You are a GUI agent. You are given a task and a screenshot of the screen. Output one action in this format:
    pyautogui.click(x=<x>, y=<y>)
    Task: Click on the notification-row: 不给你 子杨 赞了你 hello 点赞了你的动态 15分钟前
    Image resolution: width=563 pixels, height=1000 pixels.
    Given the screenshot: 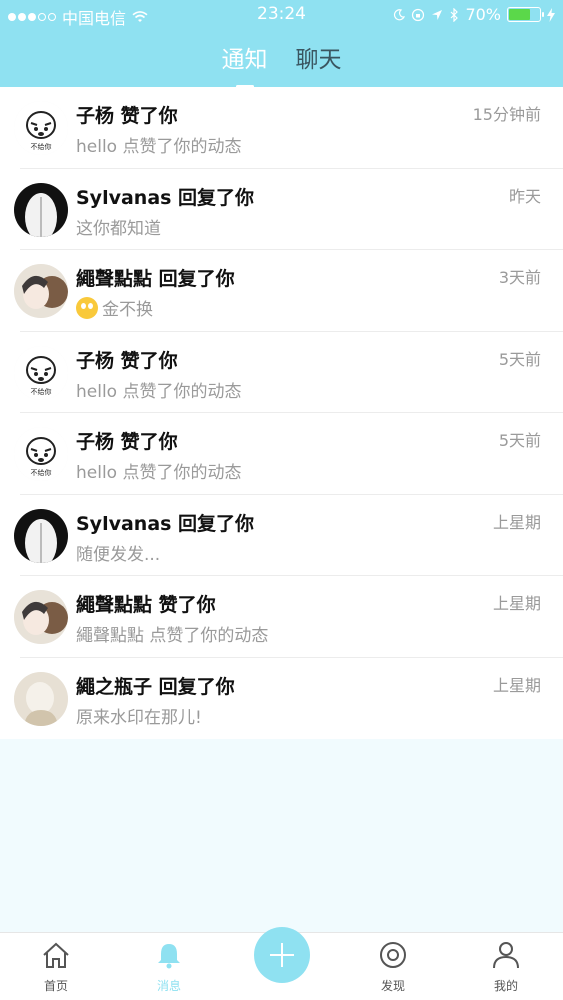 What is the action you would take?
    pyautogui.click(x=281, y=128)
    